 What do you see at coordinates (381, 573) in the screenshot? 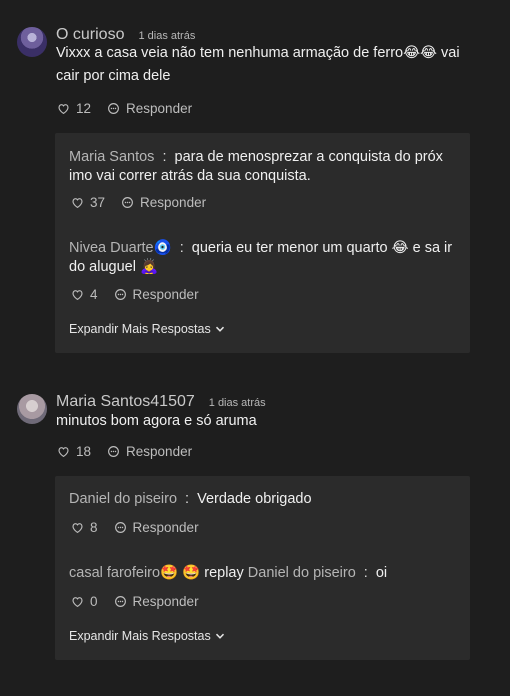
I see `reply-text: oi` at bounding box center [381, 573].